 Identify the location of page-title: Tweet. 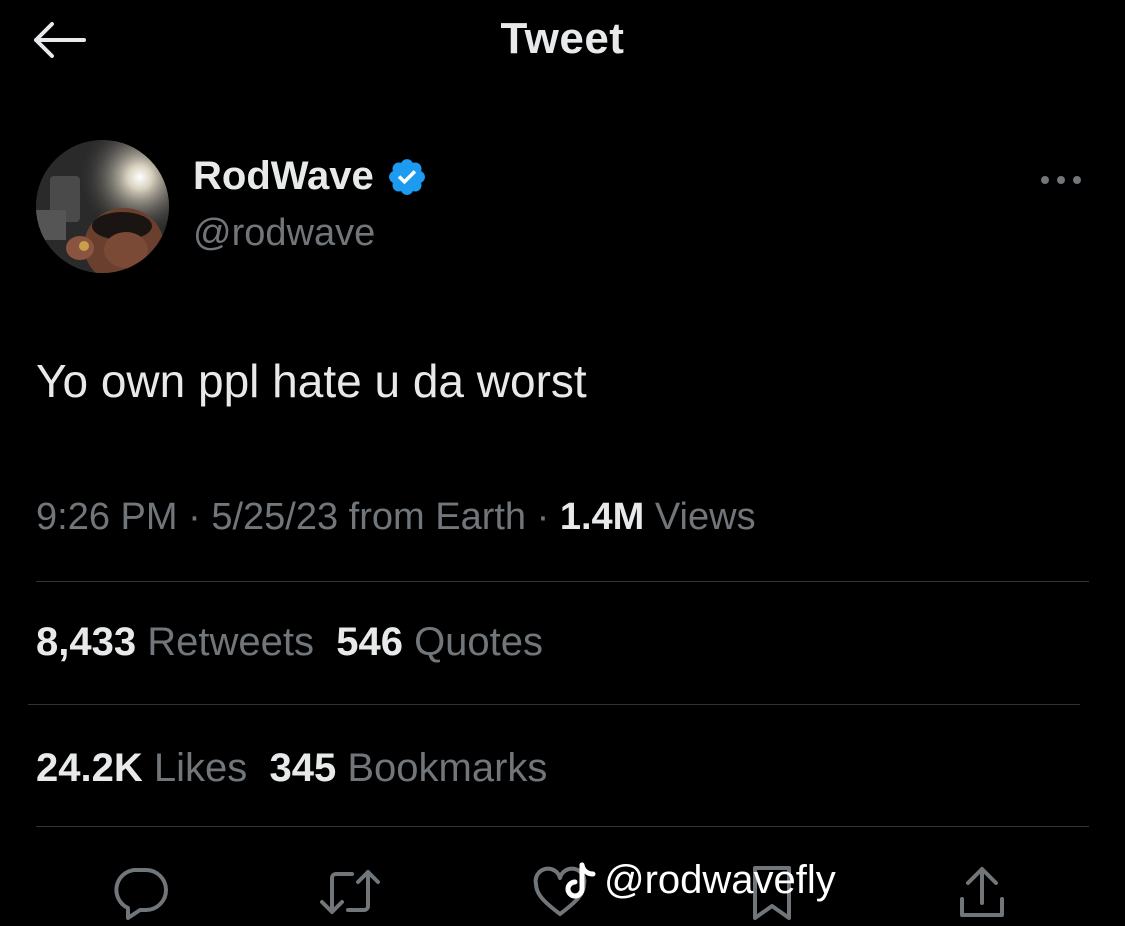
(562, 38).